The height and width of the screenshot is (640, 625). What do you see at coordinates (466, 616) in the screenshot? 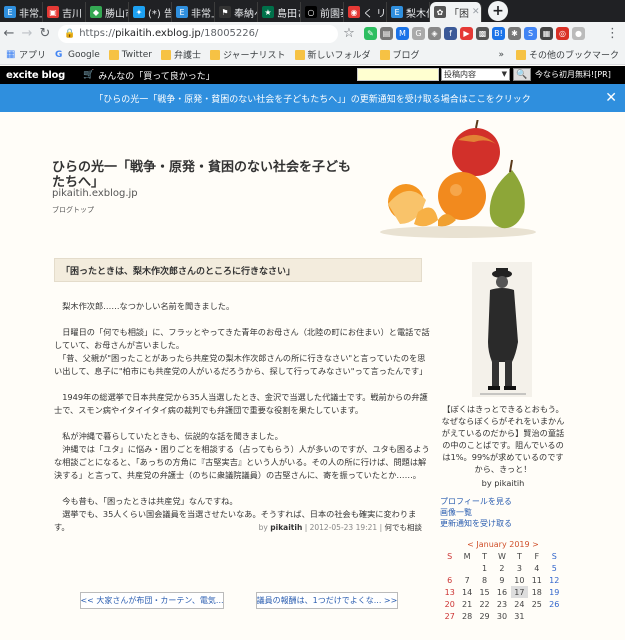
I see `calendar-day: 28` at bounding box center [466, 616].